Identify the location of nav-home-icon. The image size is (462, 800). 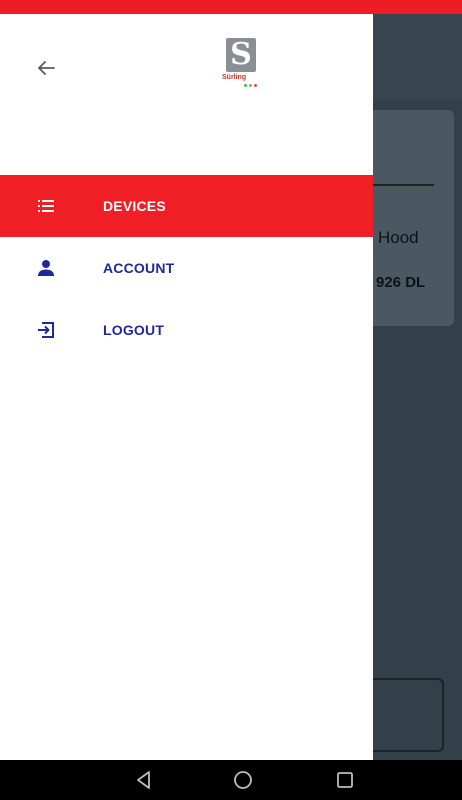
(243, 780).